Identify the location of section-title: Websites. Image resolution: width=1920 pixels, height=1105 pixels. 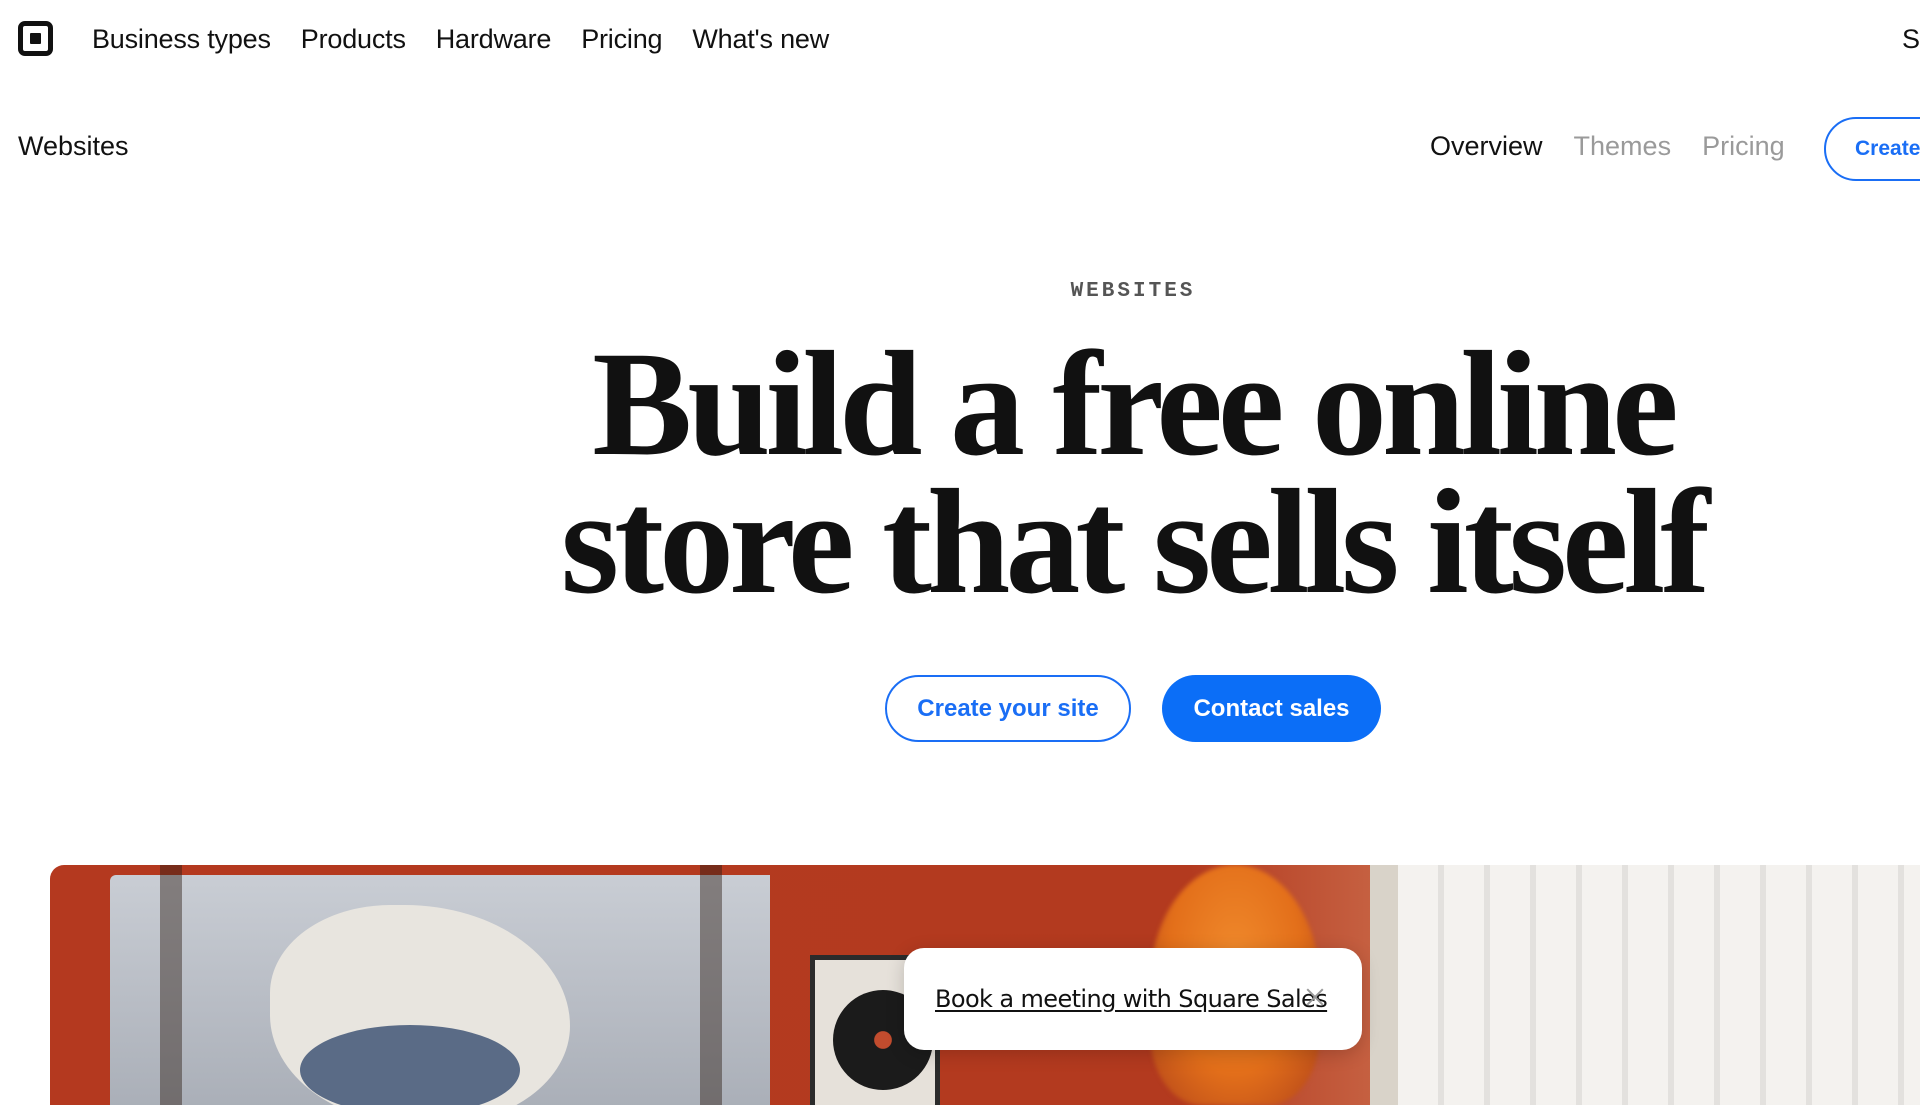
(73, 146).